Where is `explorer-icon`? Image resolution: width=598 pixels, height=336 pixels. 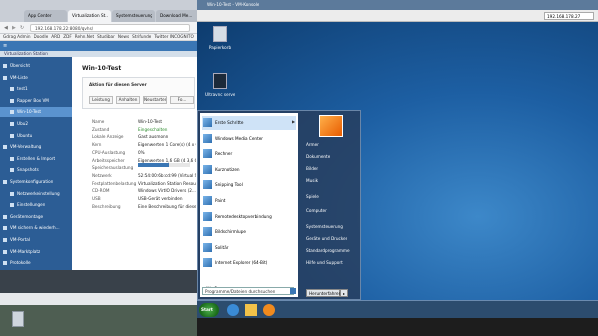 explorer-icon is located at coordinates (251, 310).